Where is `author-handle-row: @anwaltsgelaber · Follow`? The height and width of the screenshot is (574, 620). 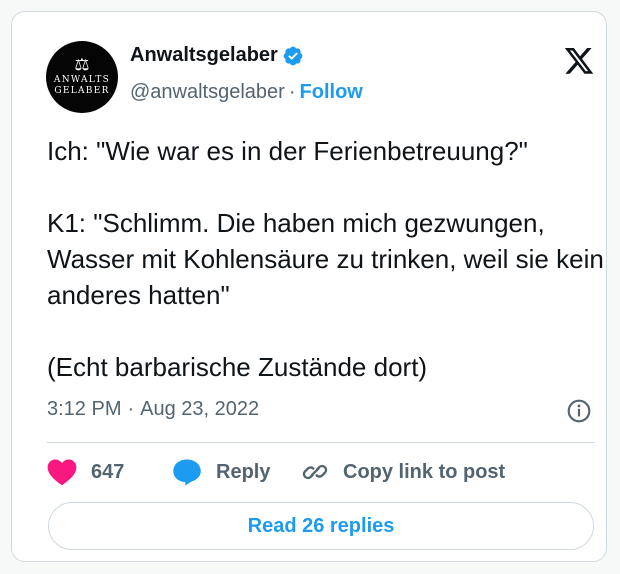 author-handle-row: @anwaltsgelaber · Follow is located at coordinates (246, 92).